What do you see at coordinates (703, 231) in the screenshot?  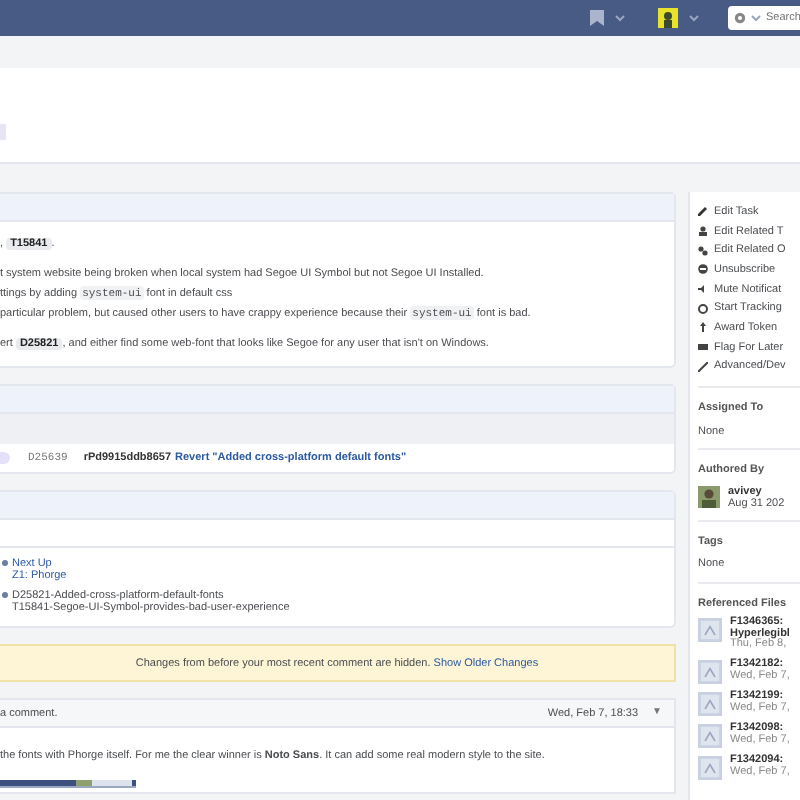 I see `person-icon` at bounding box center [703, 231].